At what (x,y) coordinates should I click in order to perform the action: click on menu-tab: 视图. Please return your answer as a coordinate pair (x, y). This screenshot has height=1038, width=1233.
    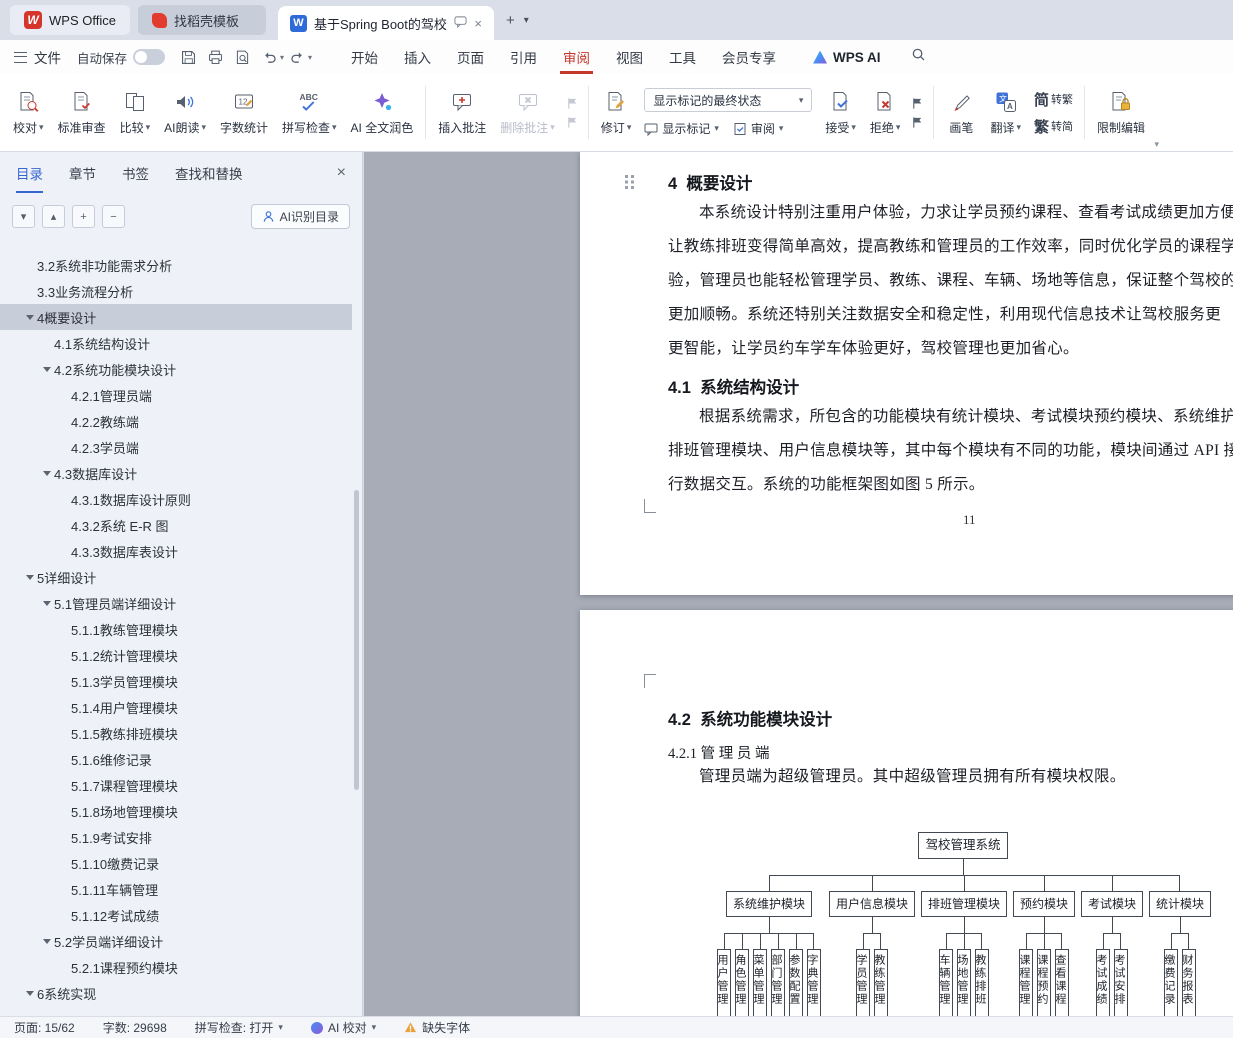
    Looking at the image, I should click on (629, 57).